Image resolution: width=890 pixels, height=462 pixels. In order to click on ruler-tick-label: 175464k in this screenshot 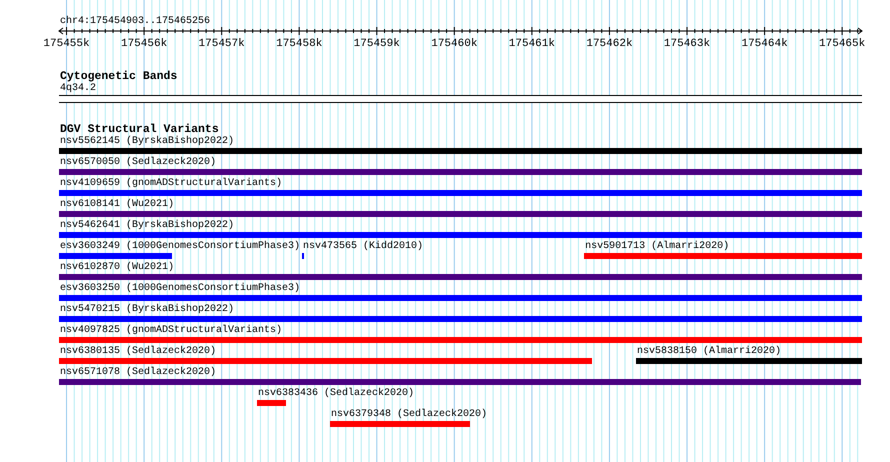, I will do `click(764, 43)`.